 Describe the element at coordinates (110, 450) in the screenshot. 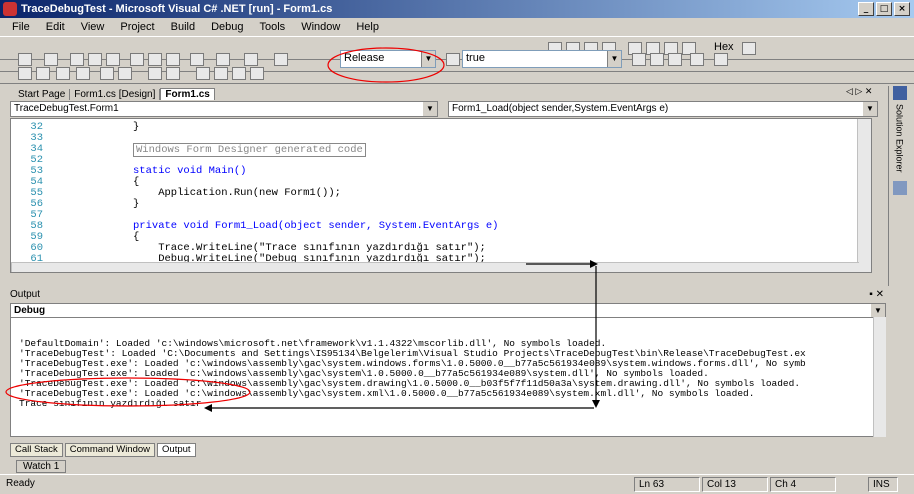

I see `tab-command-window: Command Window` at that location.